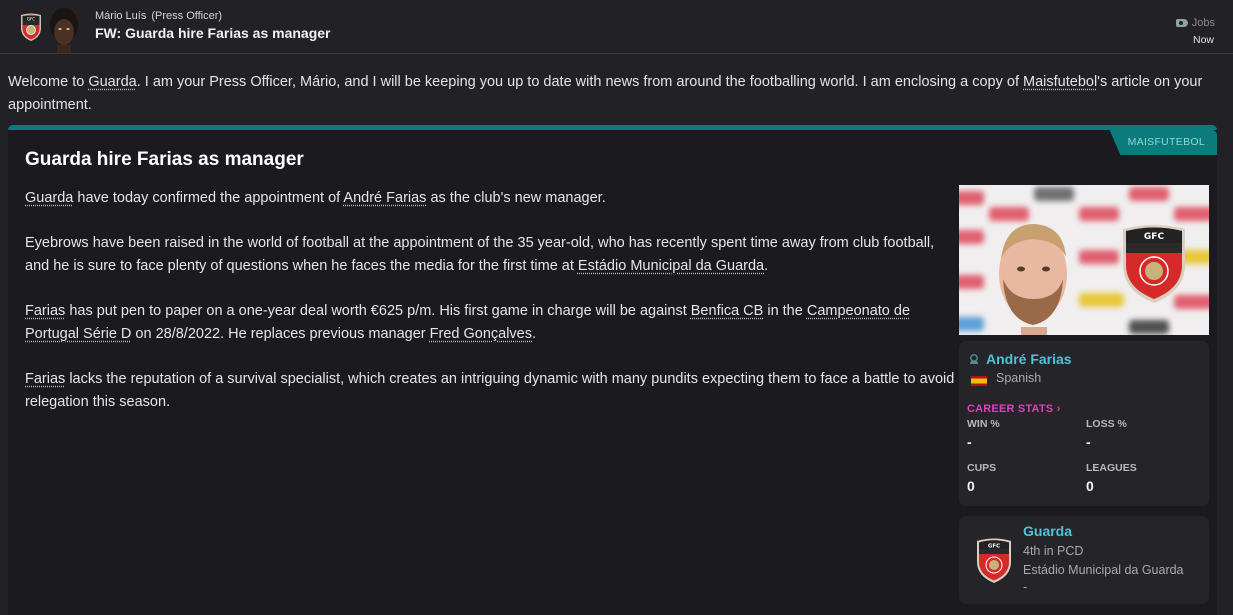 This screenshot has width=1233, height=615. I want to click on club-extra-info: -, so click(1025, 587).